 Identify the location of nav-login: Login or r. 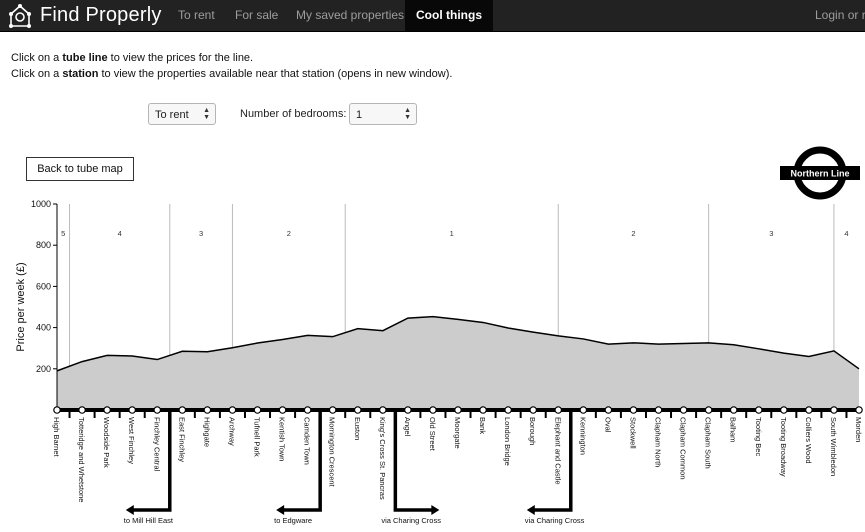
(840, 15).